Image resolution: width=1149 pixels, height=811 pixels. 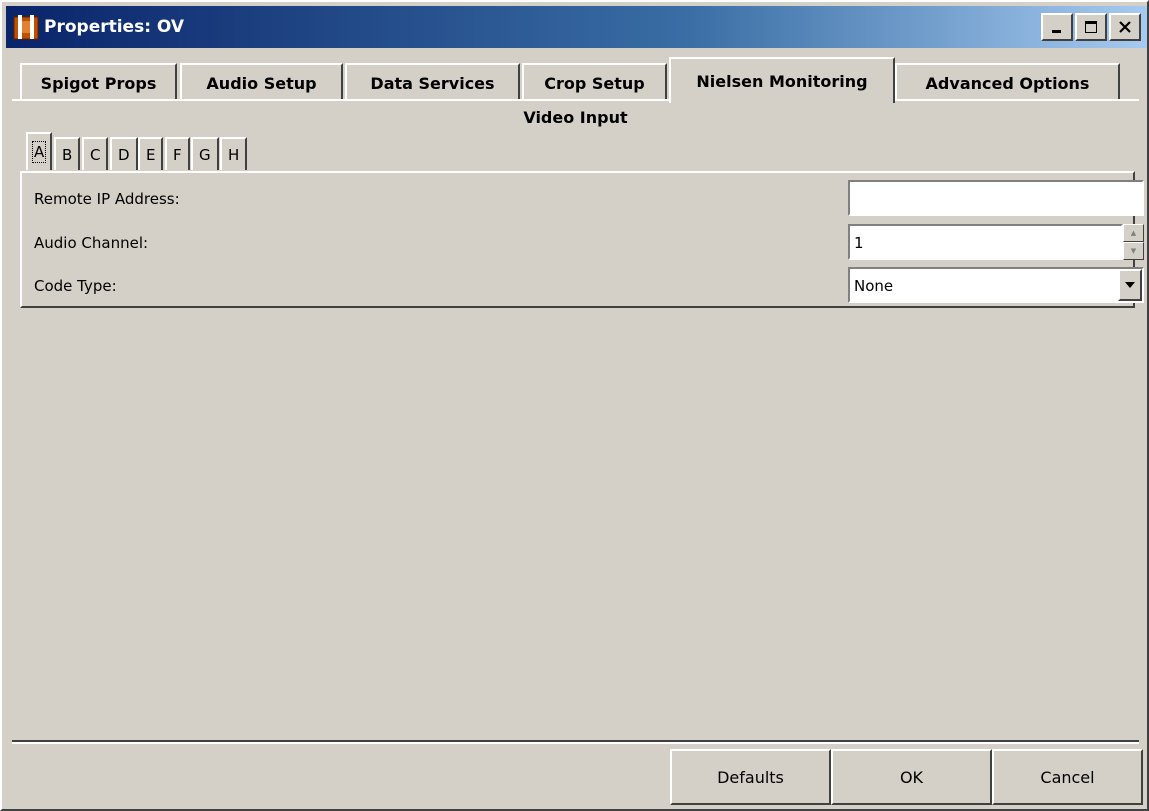 What do you see at coordinates (114, 27) in the screenshot?
I see `window-title: Properties: OV` at bounding box center [114, 27].